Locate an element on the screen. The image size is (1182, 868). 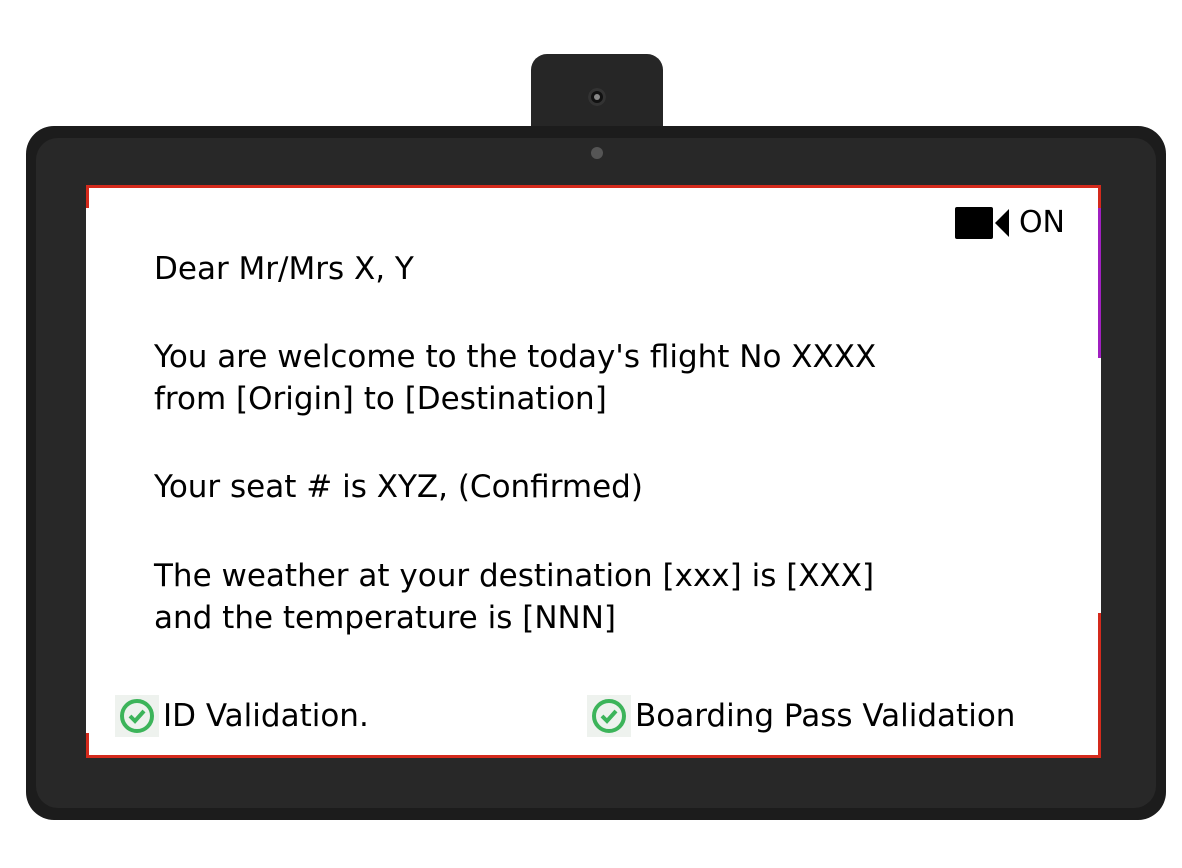
screen-edge-left-top is located at coordinates (87, 198).